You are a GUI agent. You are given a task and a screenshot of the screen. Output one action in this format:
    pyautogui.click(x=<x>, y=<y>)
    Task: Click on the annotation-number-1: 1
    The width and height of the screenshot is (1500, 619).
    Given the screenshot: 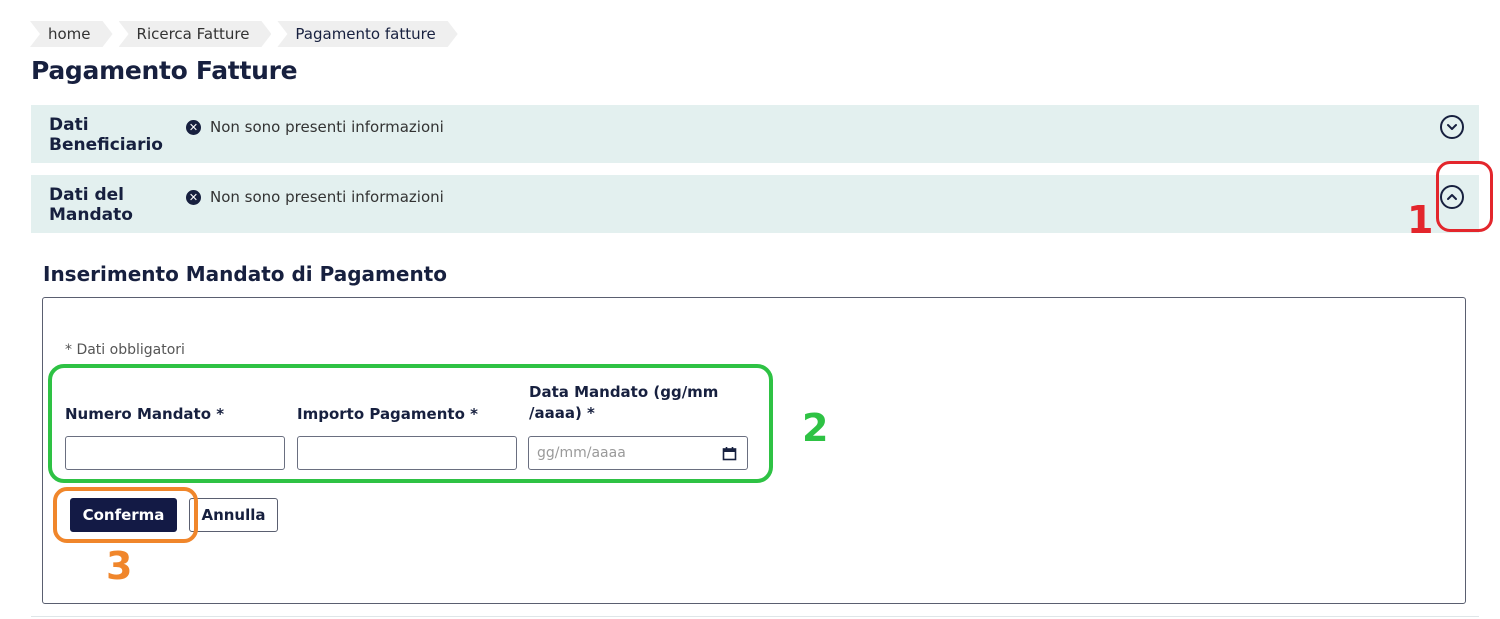 What is the action you would take?
    pyautogui.click(x=1420, y=220)
    